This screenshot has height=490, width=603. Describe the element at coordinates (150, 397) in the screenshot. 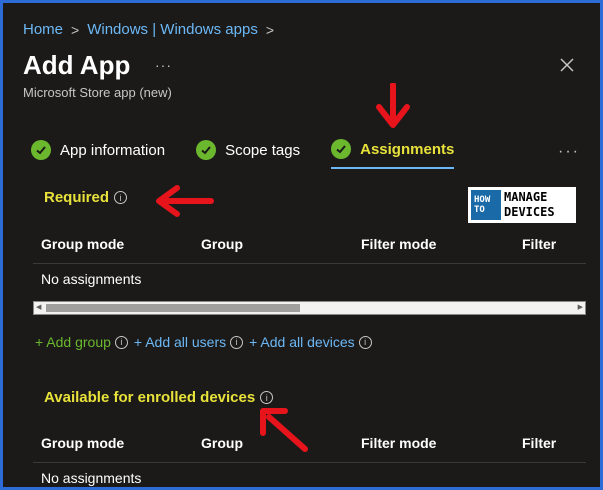

I see `section-title-label: Available for enrolled devices` at that location.